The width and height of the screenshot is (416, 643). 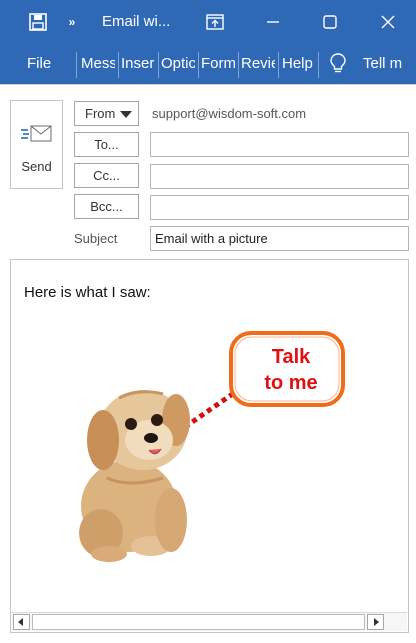 I want to click on subject-label: Subject, so click(x=96, y=238).